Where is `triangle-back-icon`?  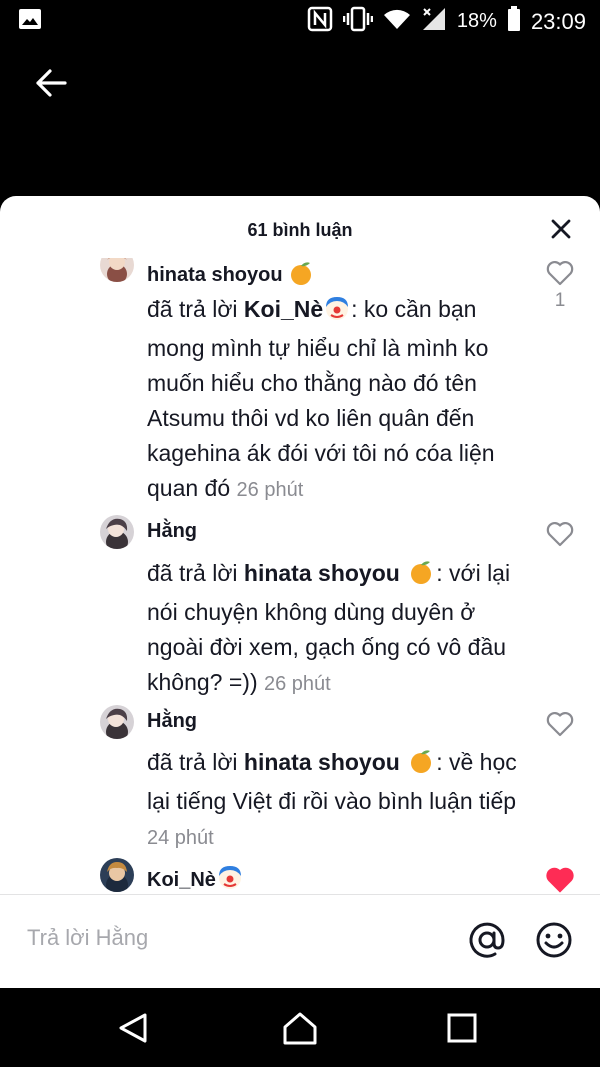 triangle-back-icon is located at coordinates (133, 1028).